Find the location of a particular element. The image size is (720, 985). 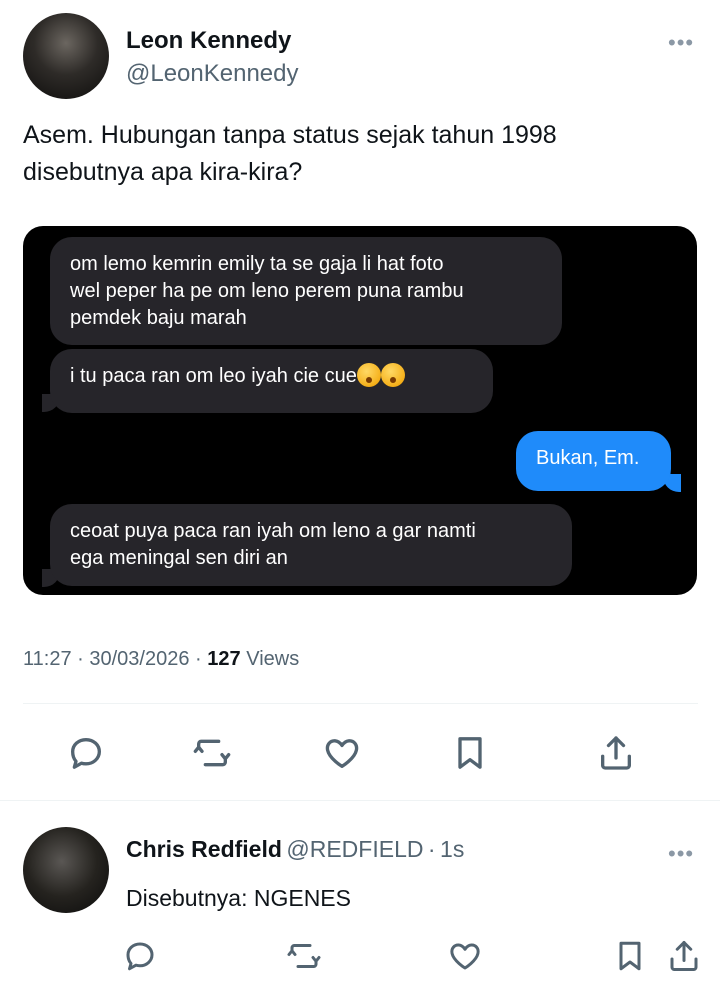

reply-author-name: Chris Redfield is located at coordinates (204, 849).